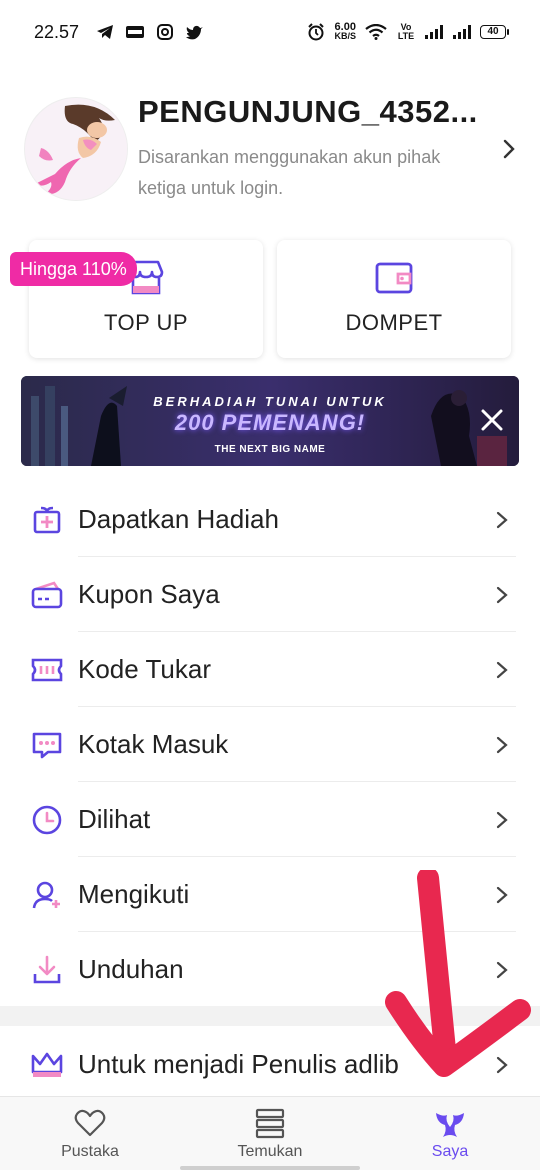  Describe the element at coordinates (270, 819) in the screenshot. I see `menu-item-history: Dilihat` at that location.